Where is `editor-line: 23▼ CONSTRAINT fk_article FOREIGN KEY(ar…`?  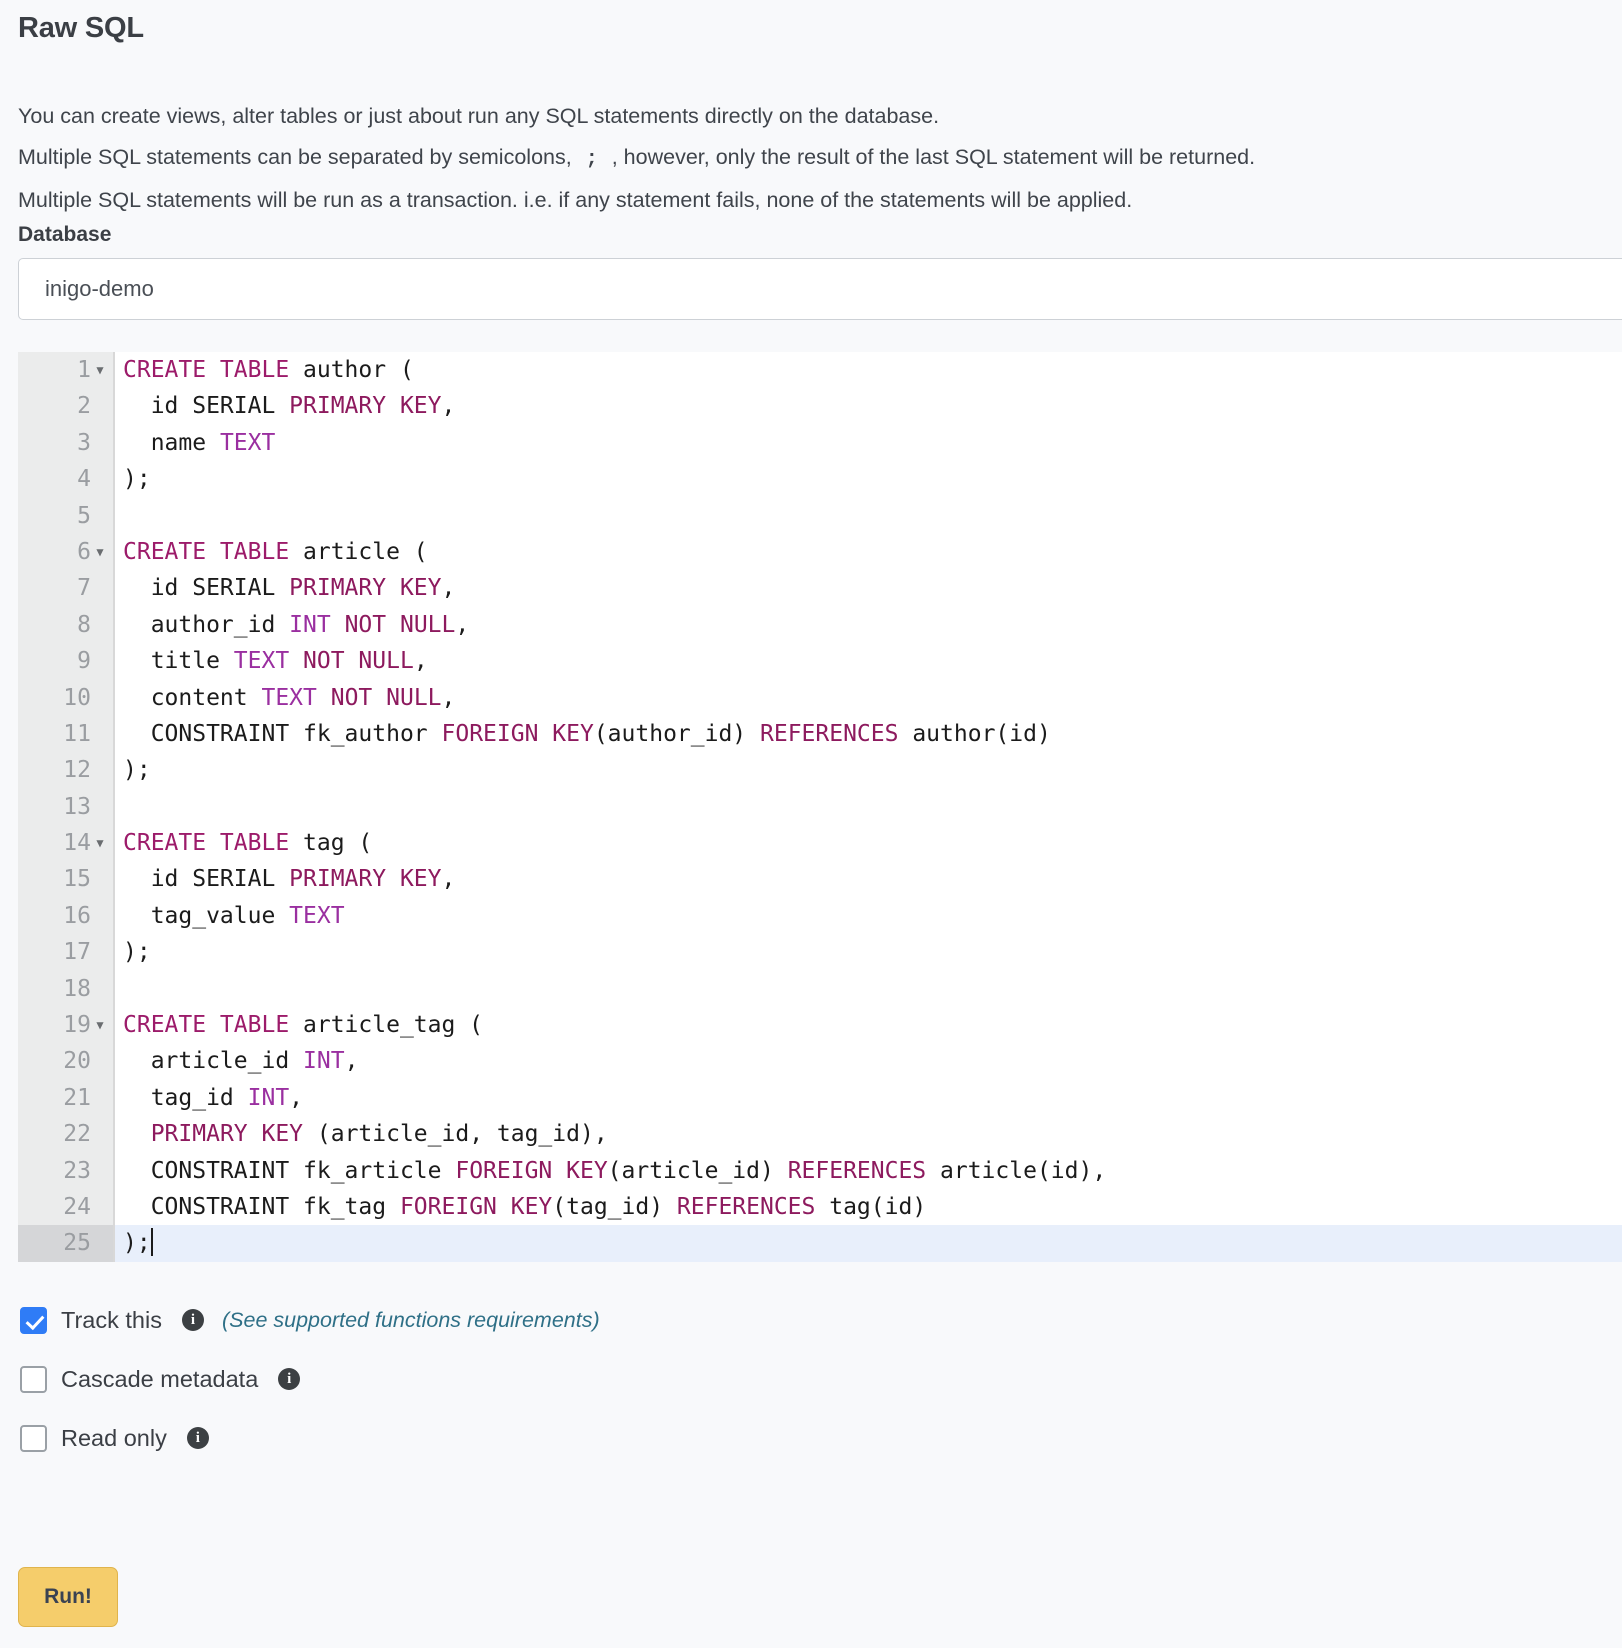 editor-line: 23▼ CONSTRAINT fk_article FOREIGN KEY(ar… is located at coordinates (820, 1170).